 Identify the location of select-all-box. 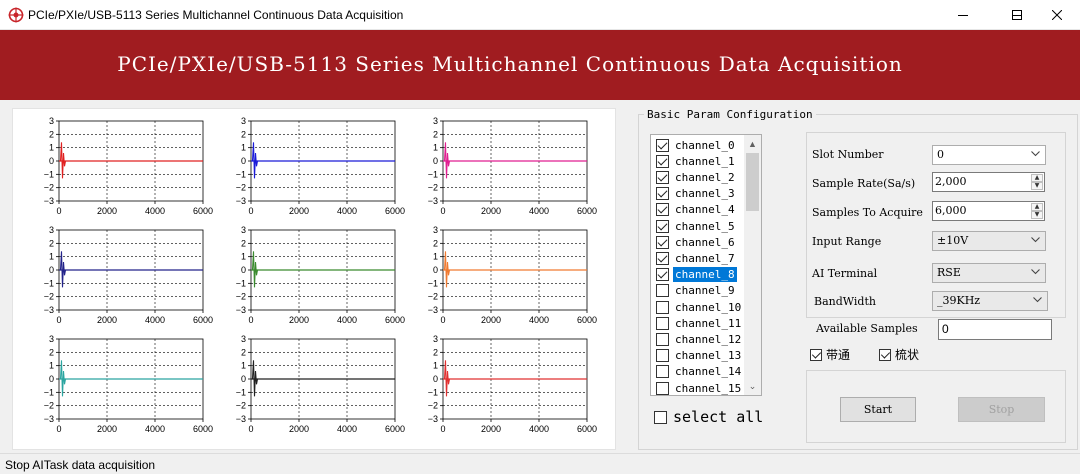
(660, 417).